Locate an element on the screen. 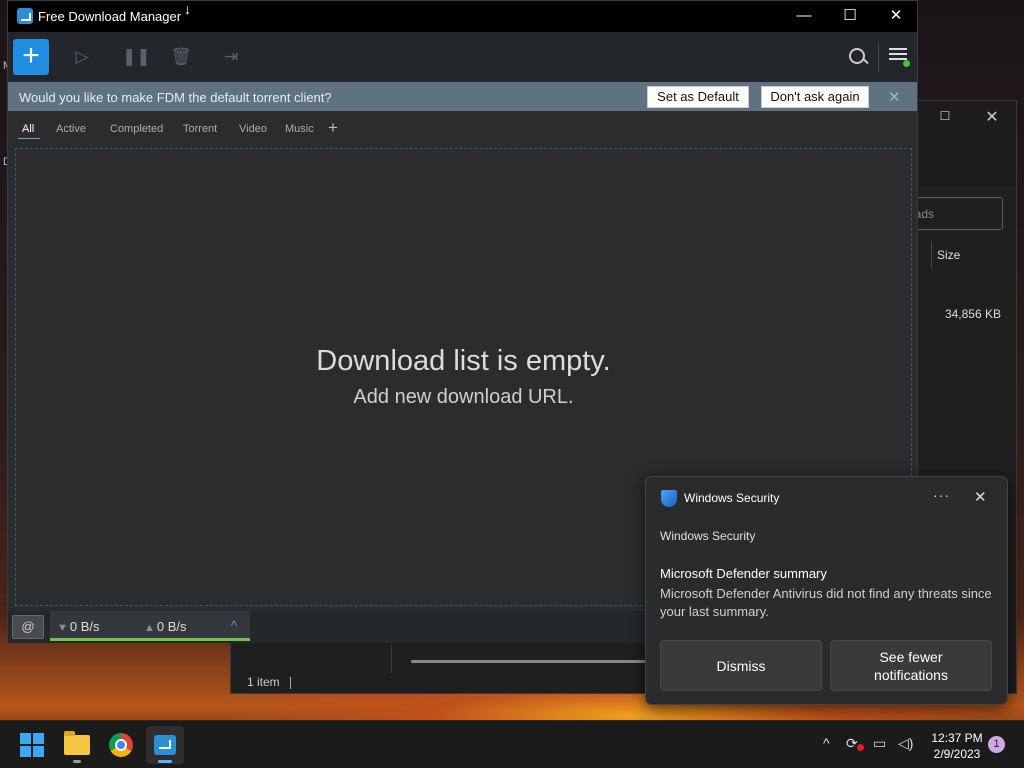  tab-all: All is located at coordinates (29, 131).